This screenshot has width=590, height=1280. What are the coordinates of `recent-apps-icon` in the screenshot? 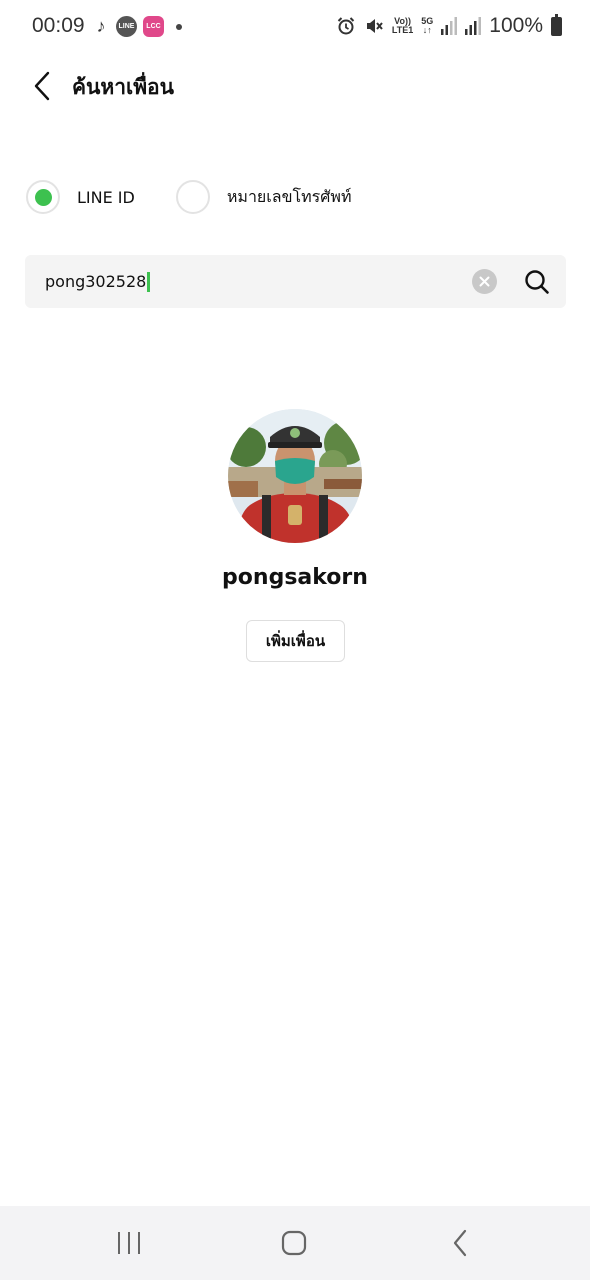 It's located at (129, 1243).